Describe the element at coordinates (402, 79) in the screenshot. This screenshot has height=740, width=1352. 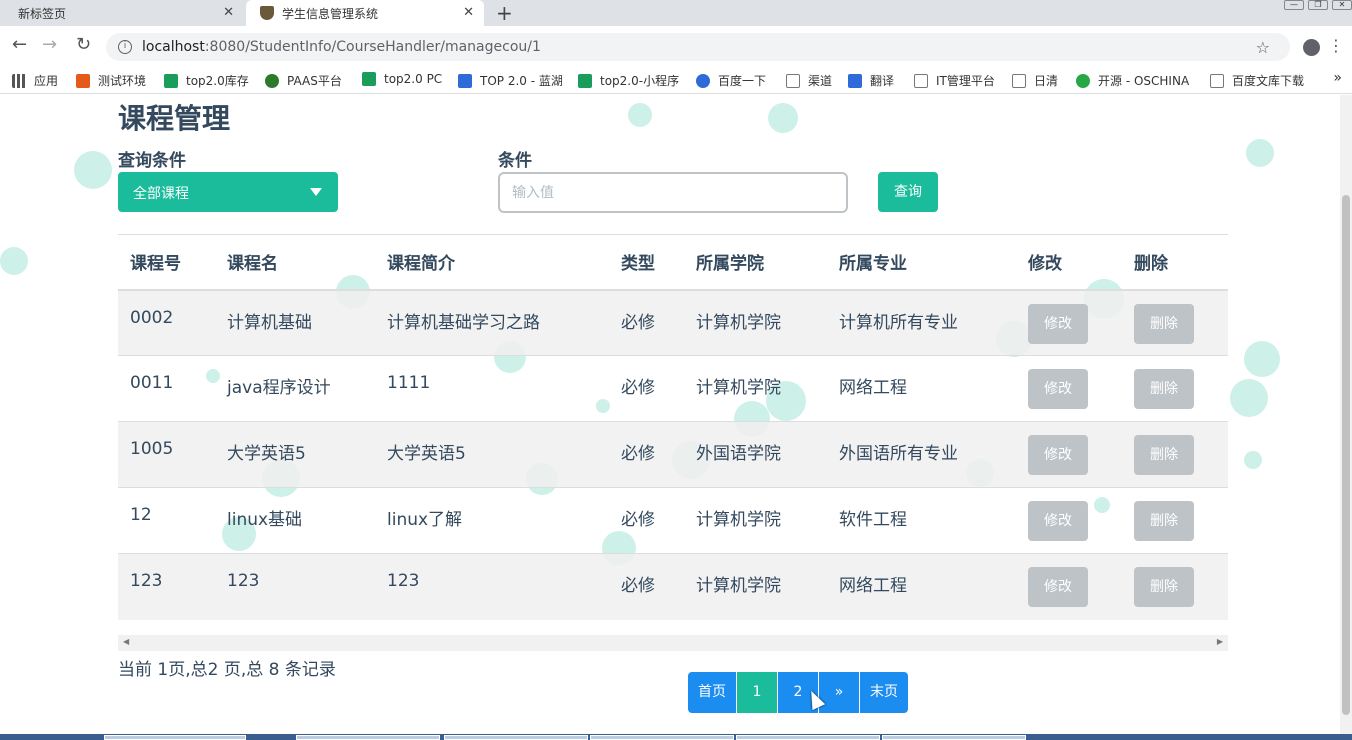
I see `bookmark-item: top2.0 PC` at that location.